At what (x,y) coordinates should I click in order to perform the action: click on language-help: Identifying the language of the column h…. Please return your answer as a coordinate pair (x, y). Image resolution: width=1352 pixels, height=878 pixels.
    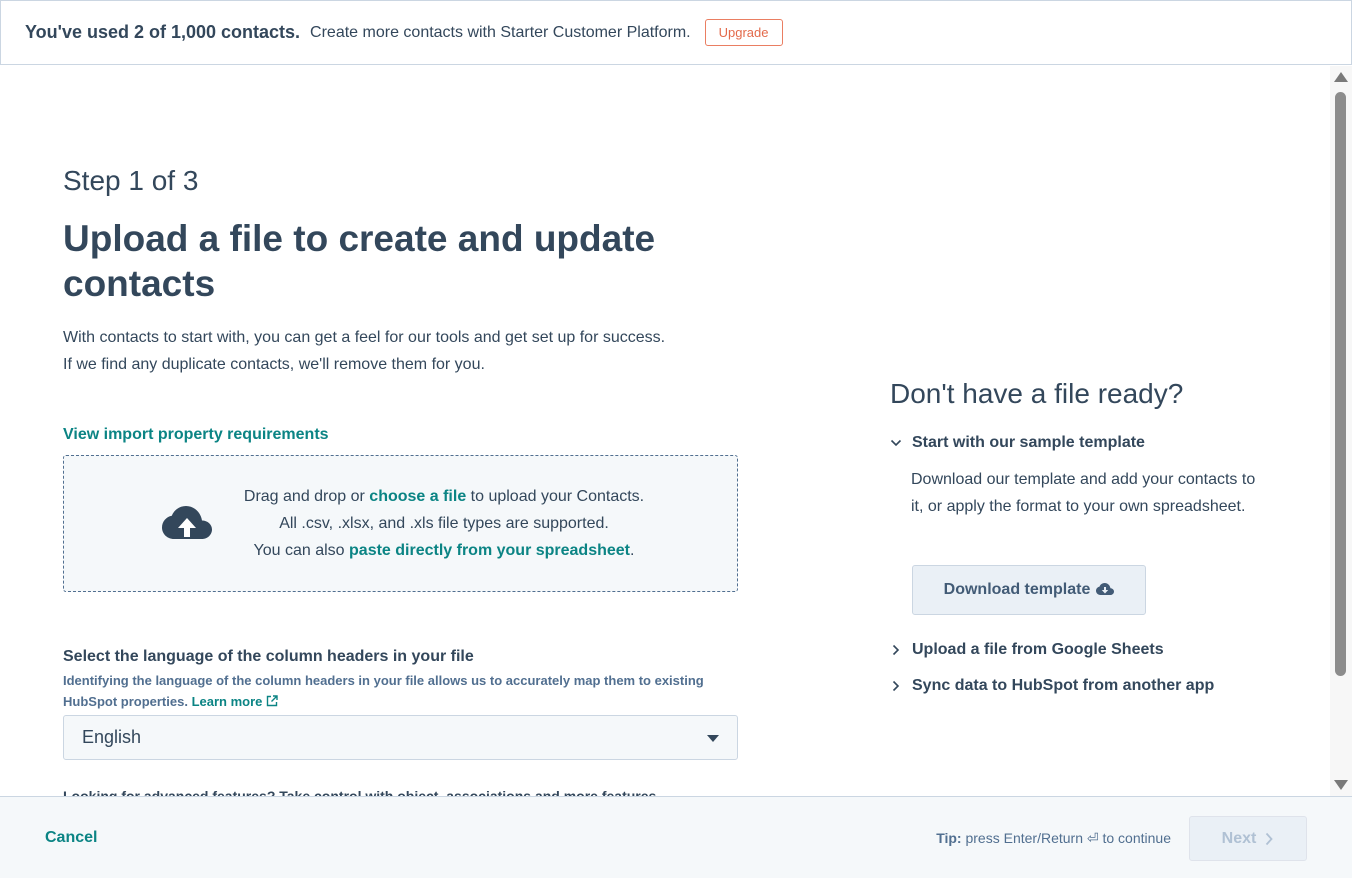
    Looking at the image, I should click on (403, 691).